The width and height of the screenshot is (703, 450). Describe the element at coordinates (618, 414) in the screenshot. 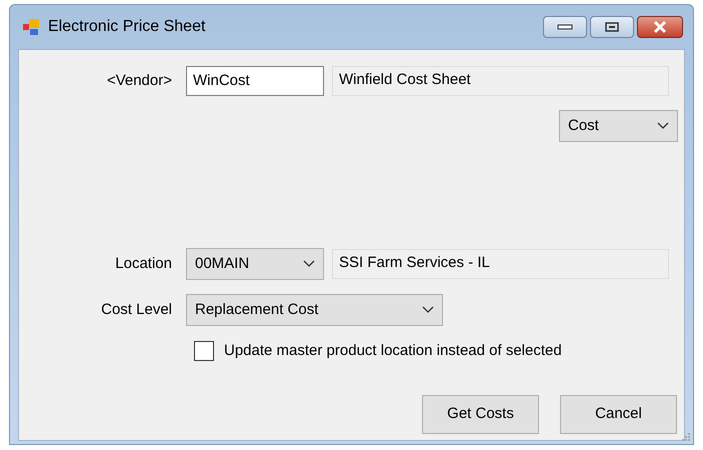

I see `cancel-button: Cancel` at that location.